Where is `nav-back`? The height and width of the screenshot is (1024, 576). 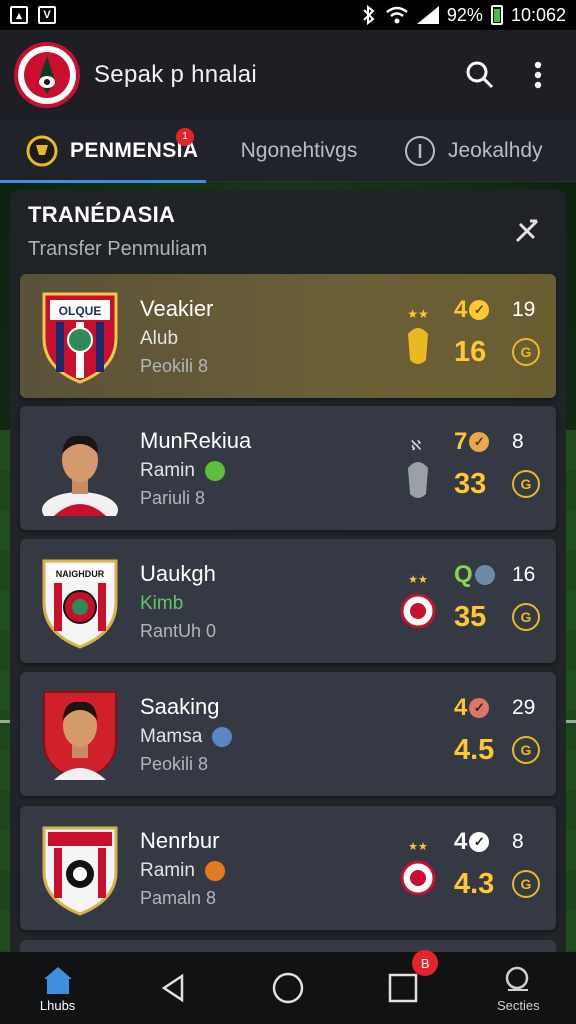 nav-back is located at coordinates (173, 988).